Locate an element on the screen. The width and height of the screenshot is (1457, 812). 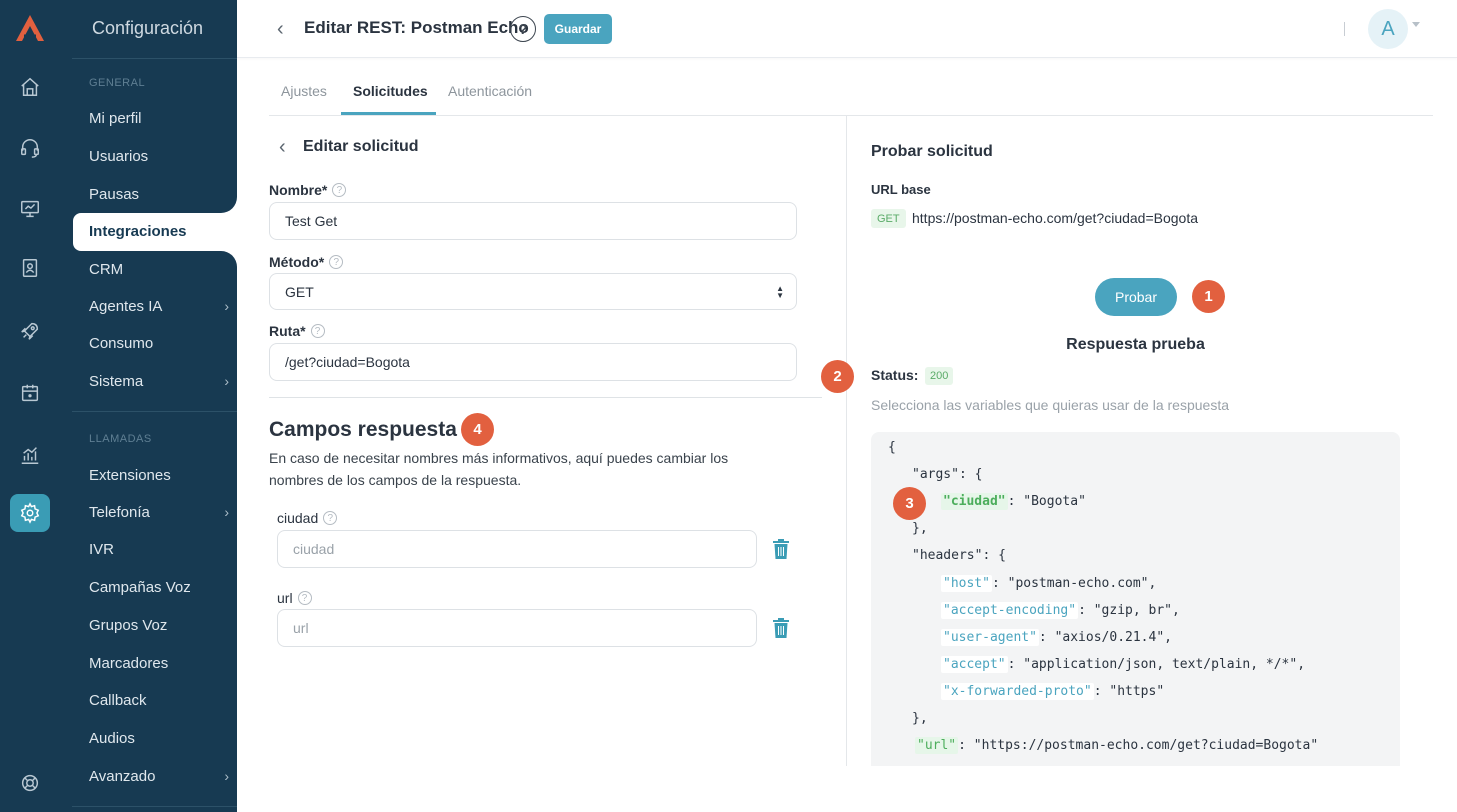
avatar: A is located at coordinates (1388, 29).